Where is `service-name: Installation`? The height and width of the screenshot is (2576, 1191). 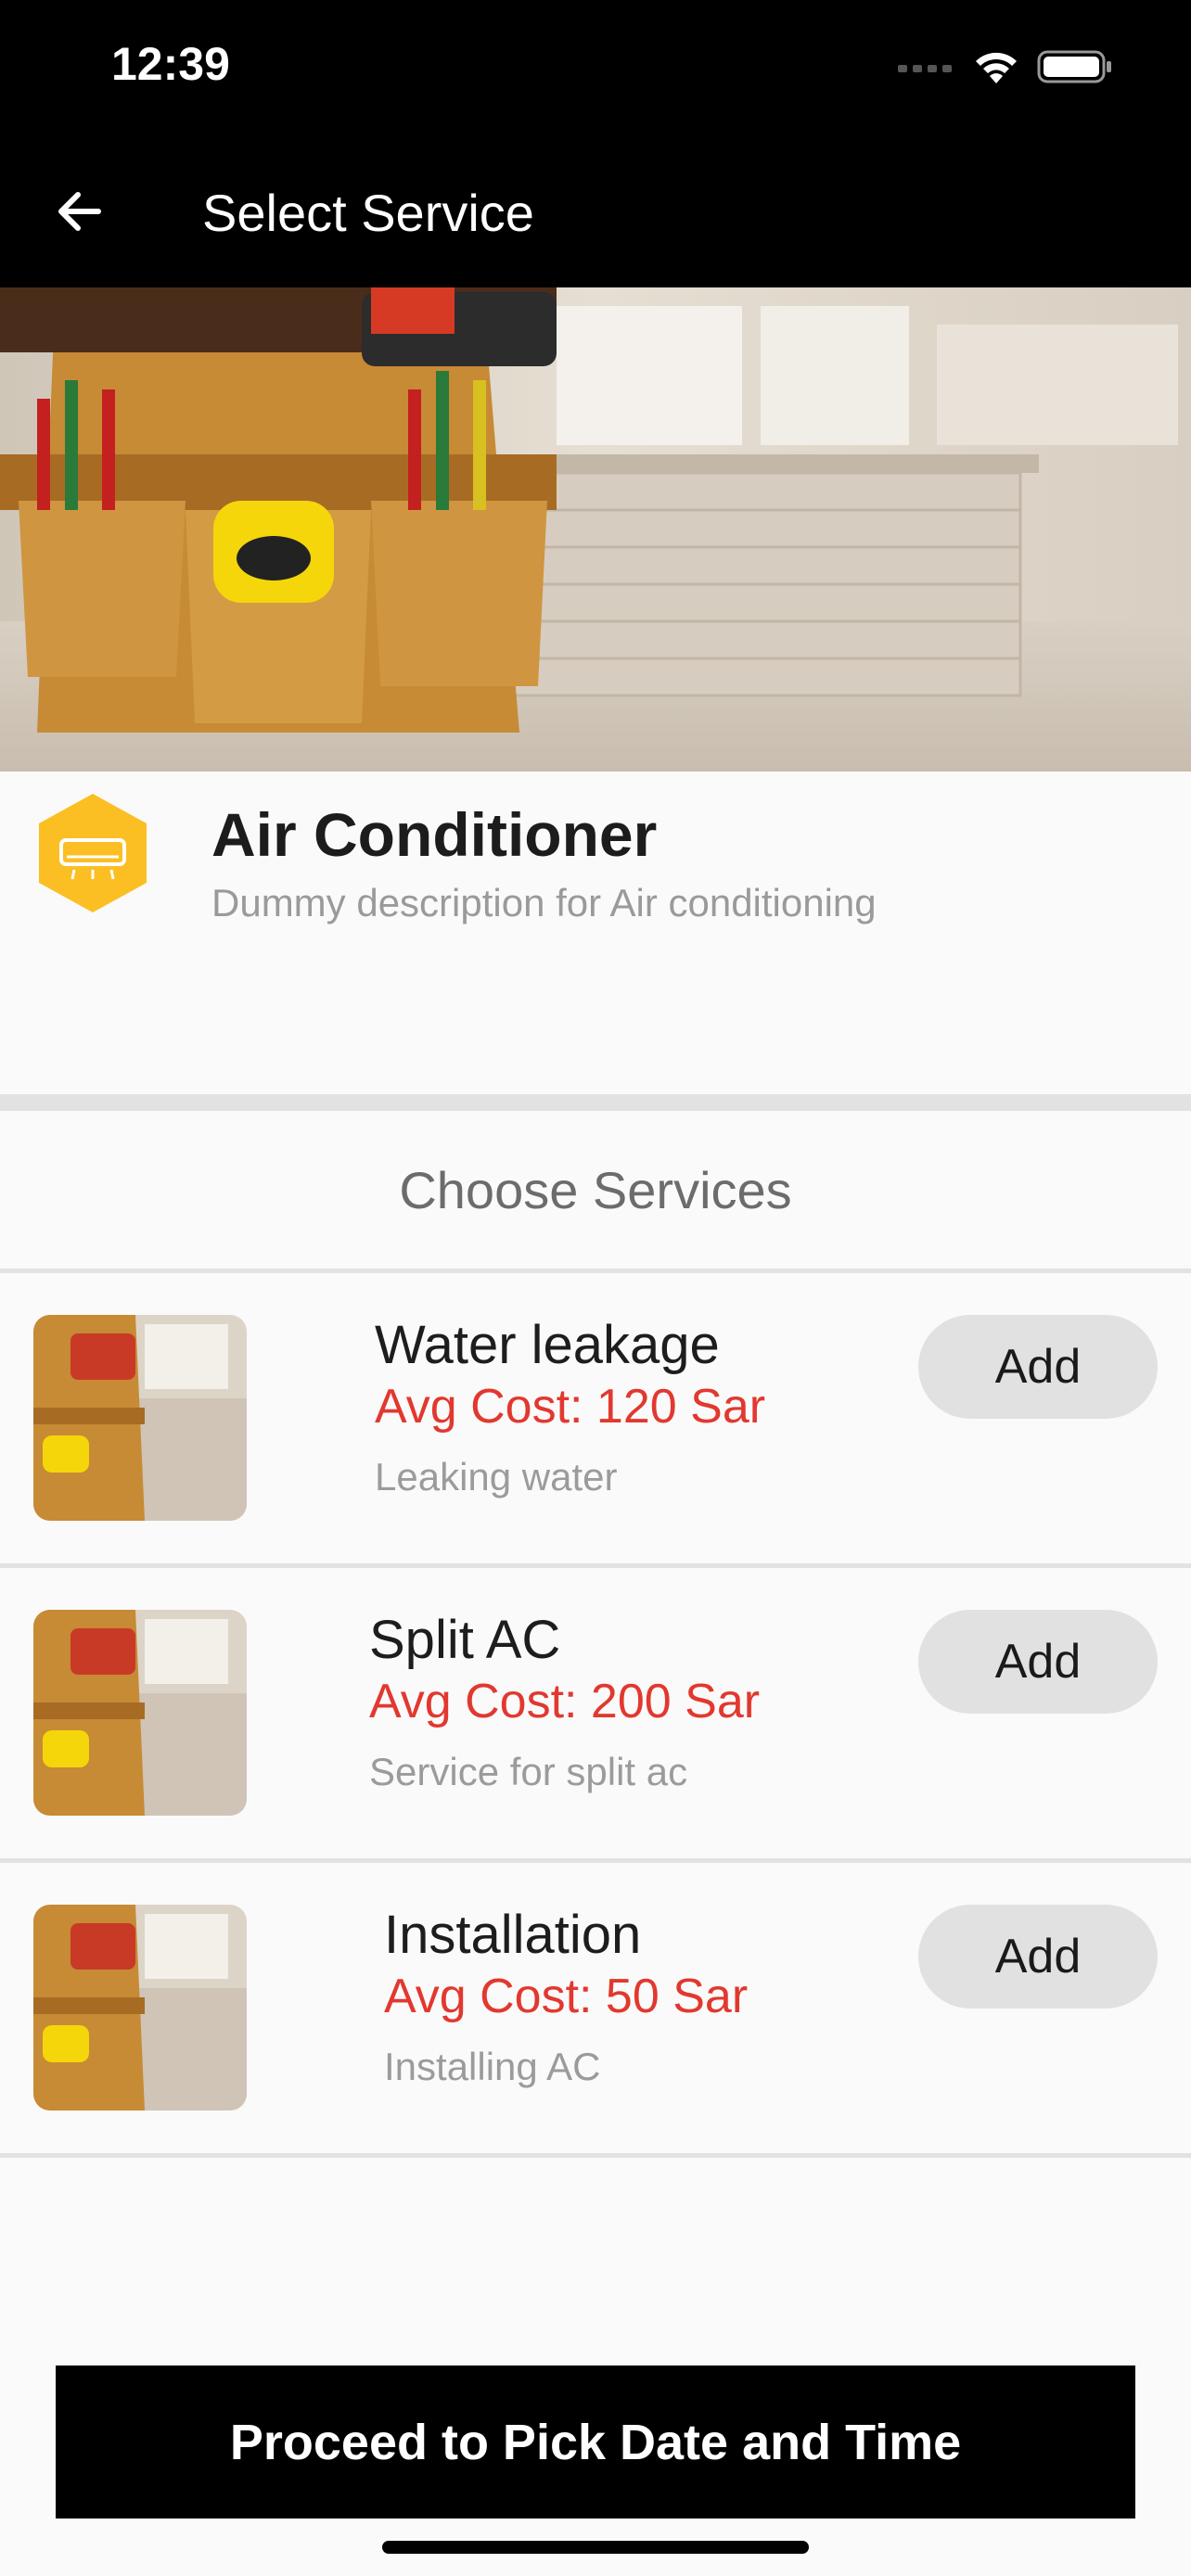
service-name: Installation is located at coordinates (513, 1935).